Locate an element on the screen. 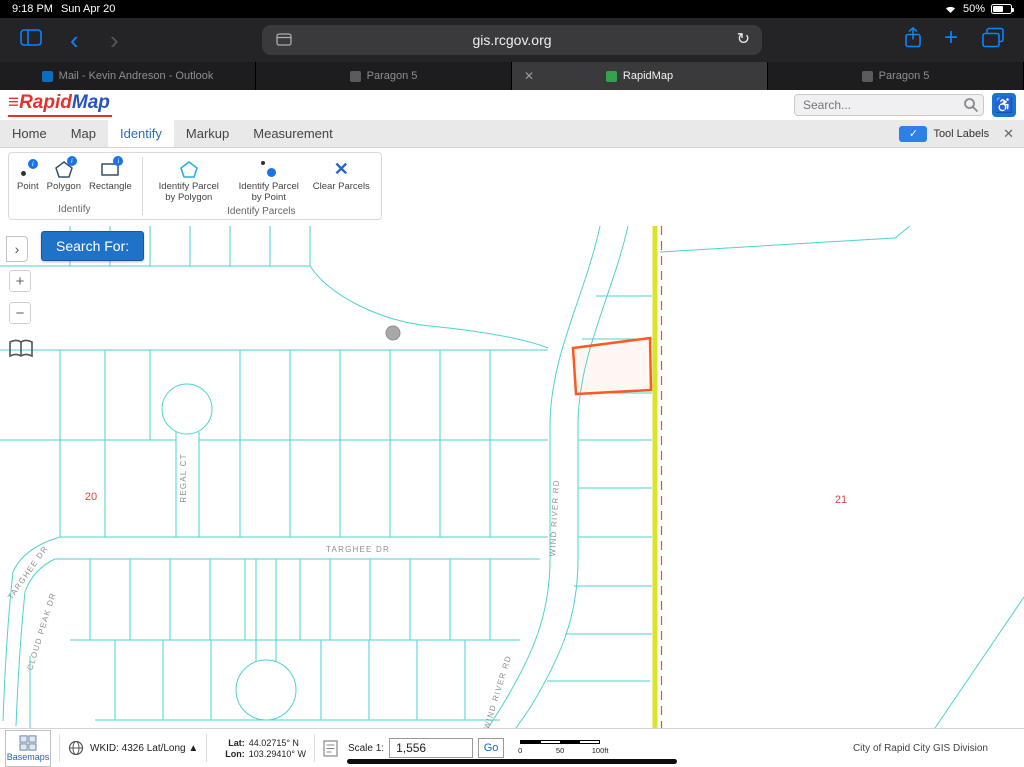 The image size is (1024, 767). tab-outlook: Mail - Kevin Andreson - Outlook is located at coordinates (128, 76).